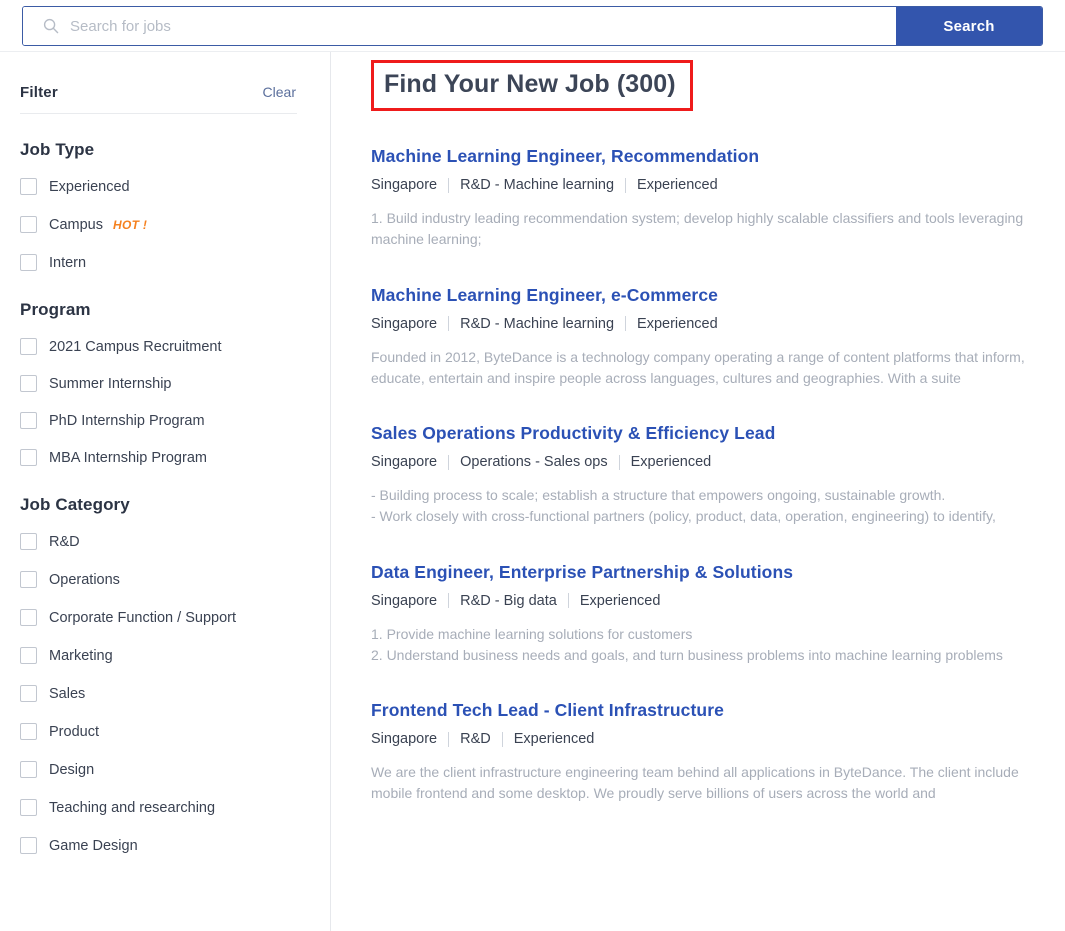 The width and height of the screenshot is (1065, 931). I want to click on filter-option-teaching-and-researching: Teaching and researching, so click(158, 807).